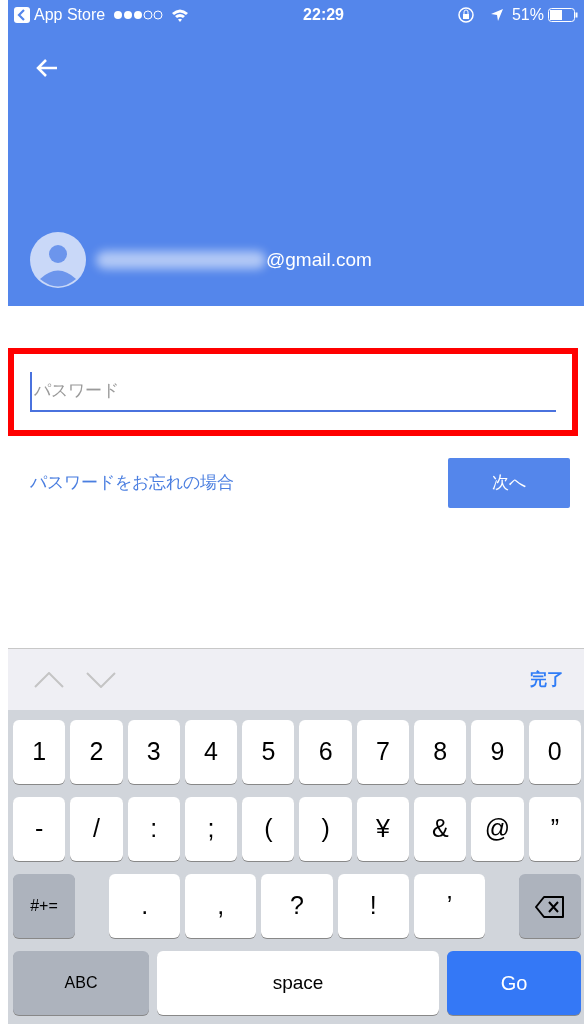  Describe the element at coordinates (325, 829) in the screenshot. I see `keyboard-key: )` at that location.